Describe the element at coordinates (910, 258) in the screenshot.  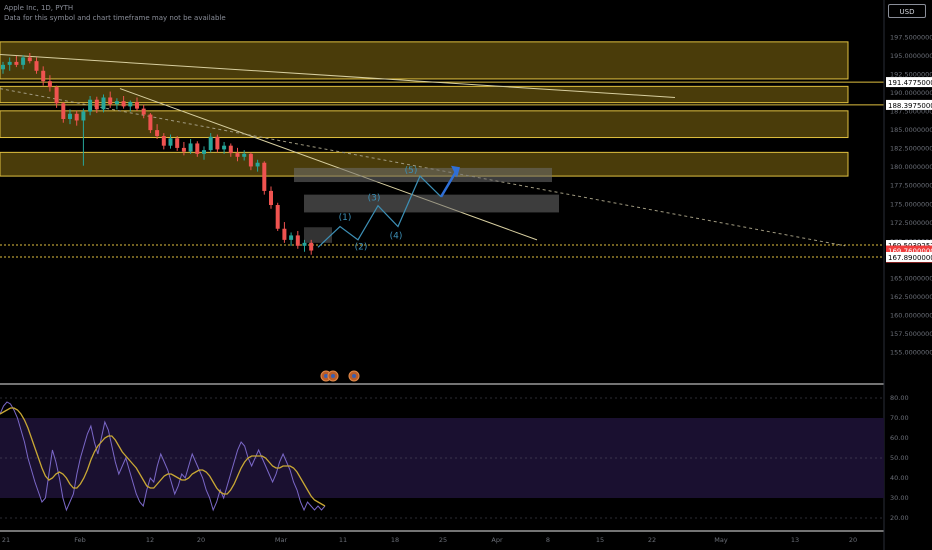
I see `price-tag-label: 167.89000000` at that location.